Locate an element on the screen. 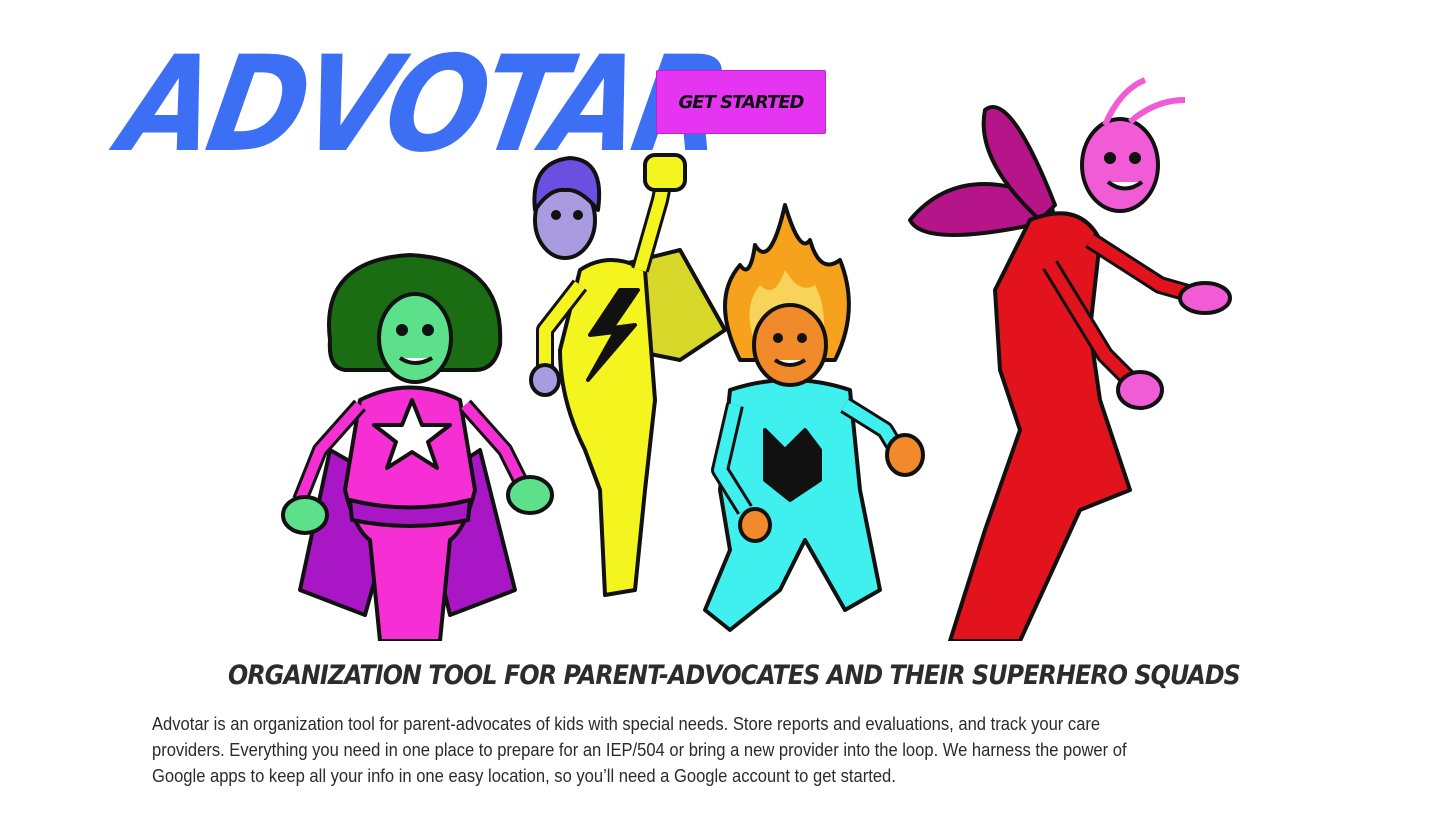 This screenshot has height=816, width=1438. fire-hero-figure is located at coordinates (814, 417).